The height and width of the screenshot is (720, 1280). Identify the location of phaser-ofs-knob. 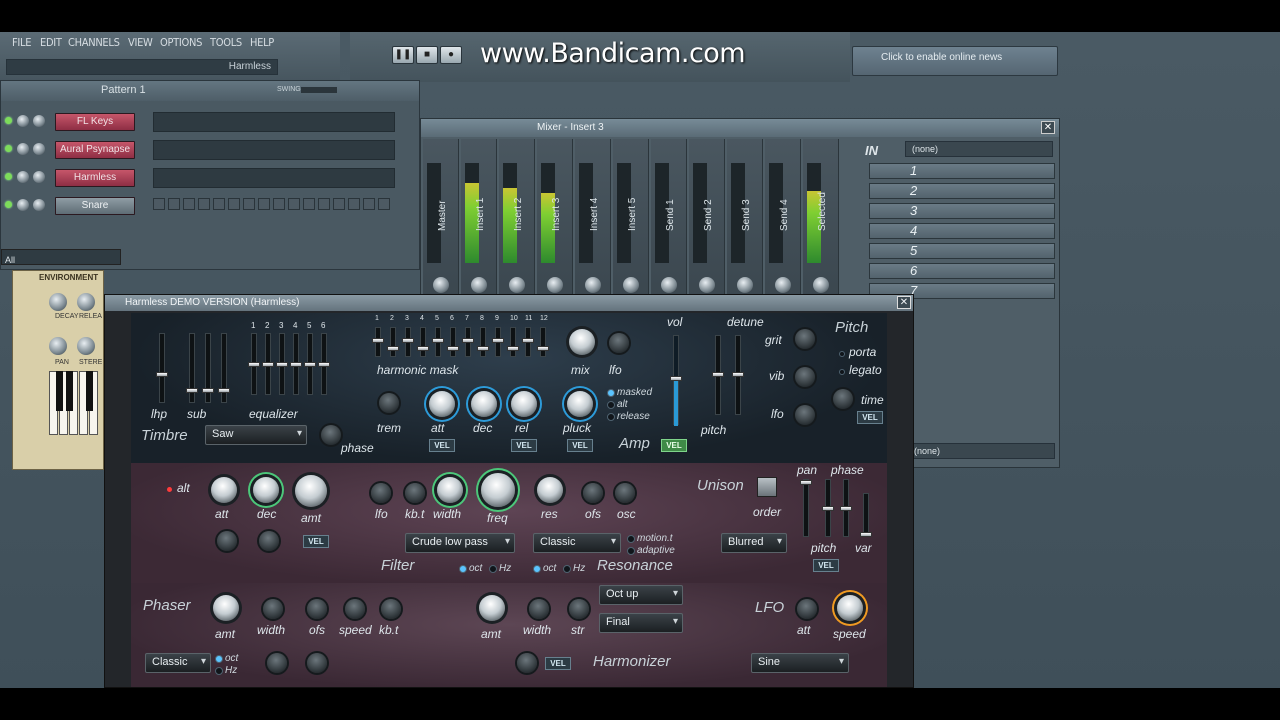
(317, 609).